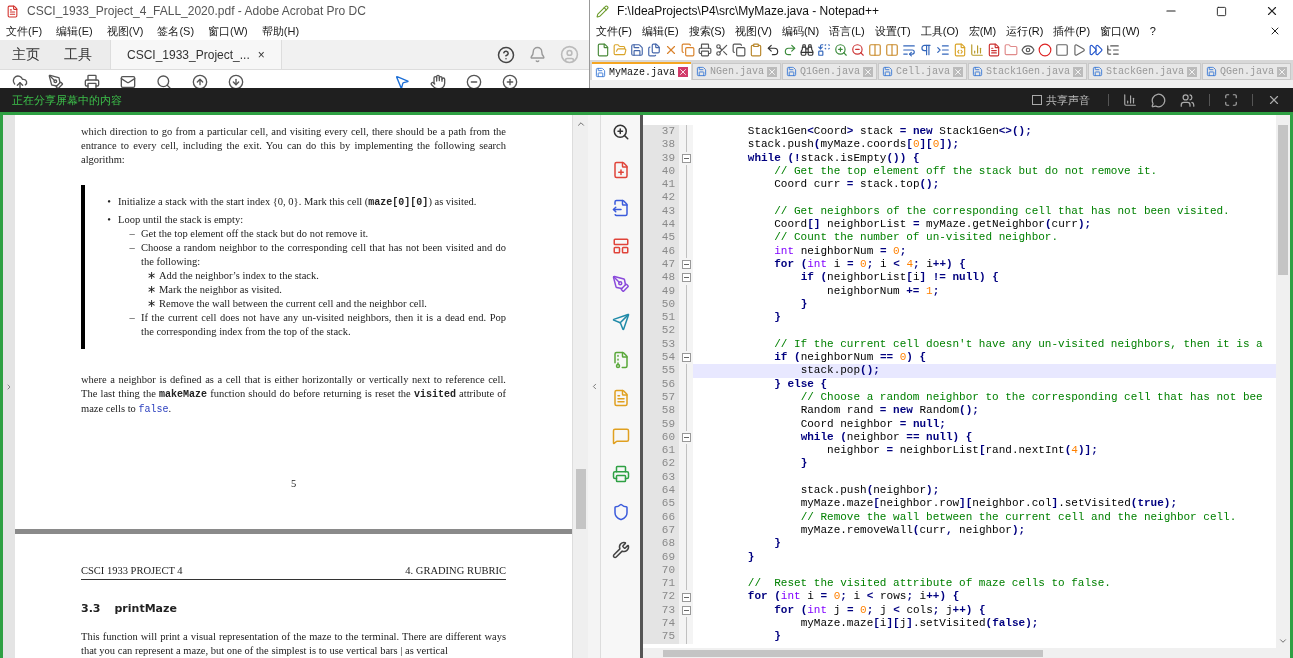 The height and width of the screenshot is (658, 1293). I want to click on cloud-icon, so click(20, 81).